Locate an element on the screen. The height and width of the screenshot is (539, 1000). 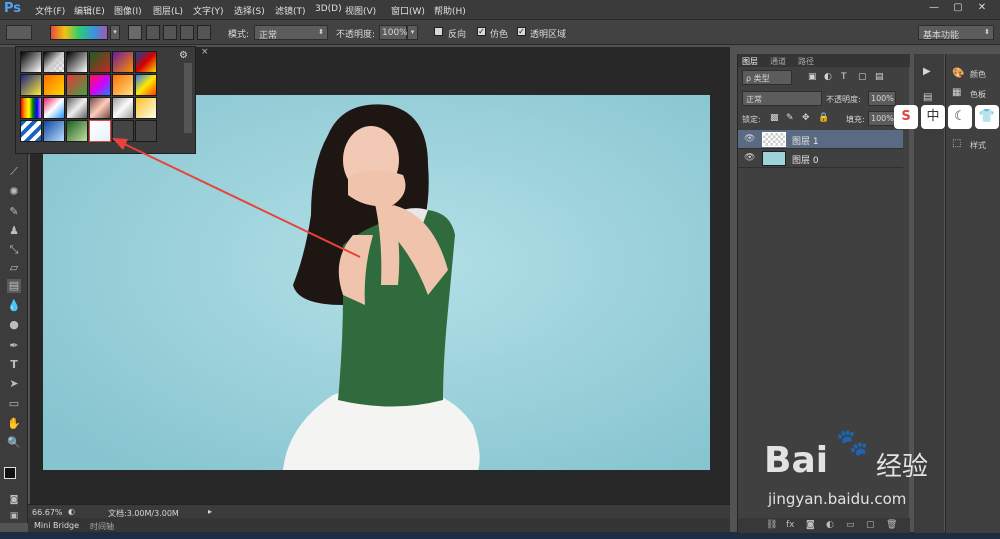
eyedropper-tool-icon: ⟋ is located at coordinates (14, 172).